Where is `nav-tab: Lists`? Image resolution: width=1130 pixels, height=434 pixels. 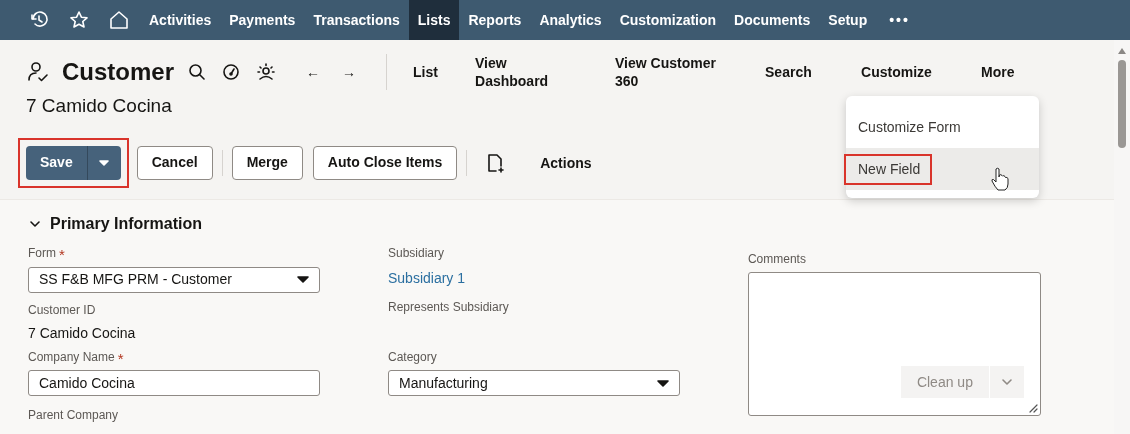 nav-tab: Lists is located at coordinates (434, 20).